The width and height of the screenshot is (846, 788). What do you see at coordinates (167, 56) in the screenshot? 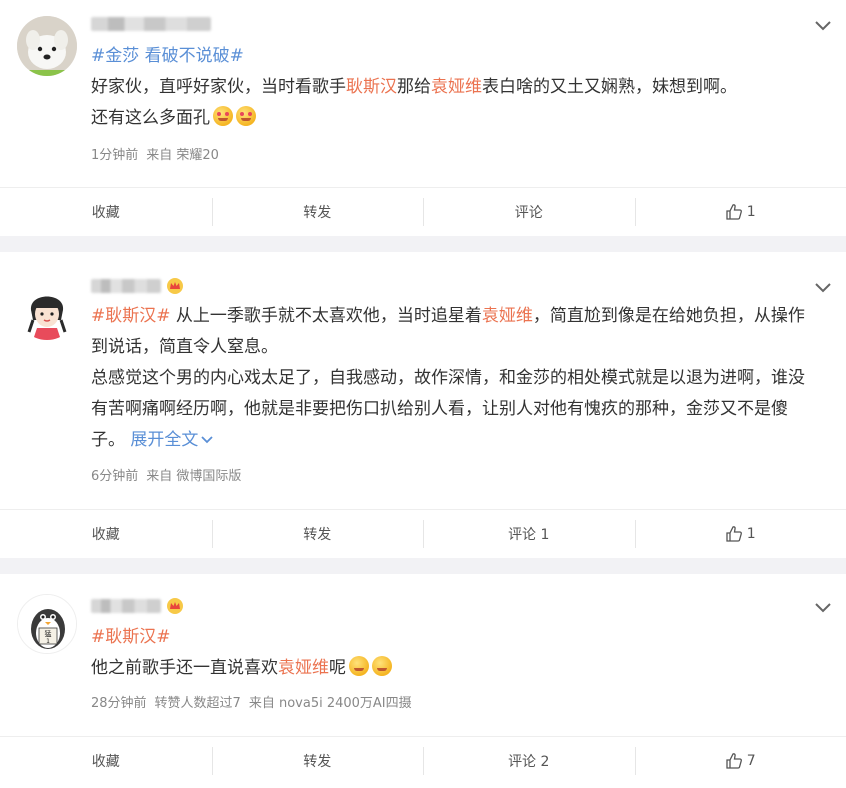
I see `topic-link: #金莎 看破不说破#` at bounding box center [167, 56].